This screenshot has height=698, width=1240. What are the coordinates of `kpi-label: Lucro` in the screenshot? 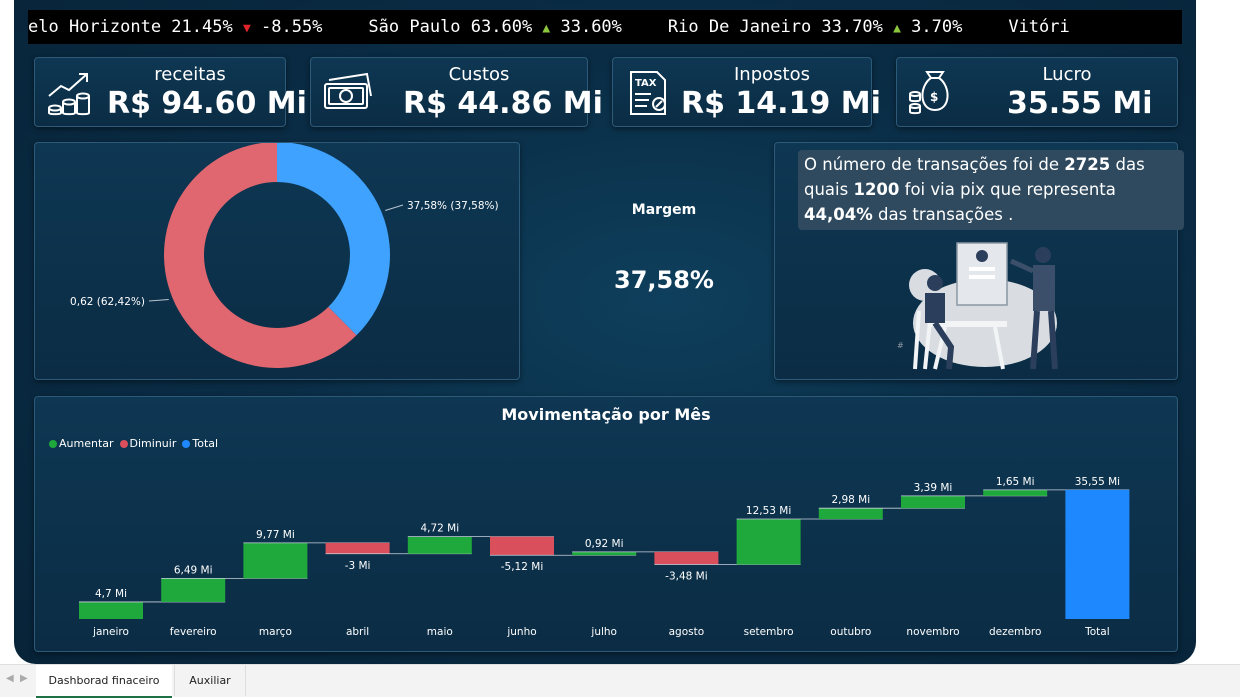 It's located at (1067, 74).